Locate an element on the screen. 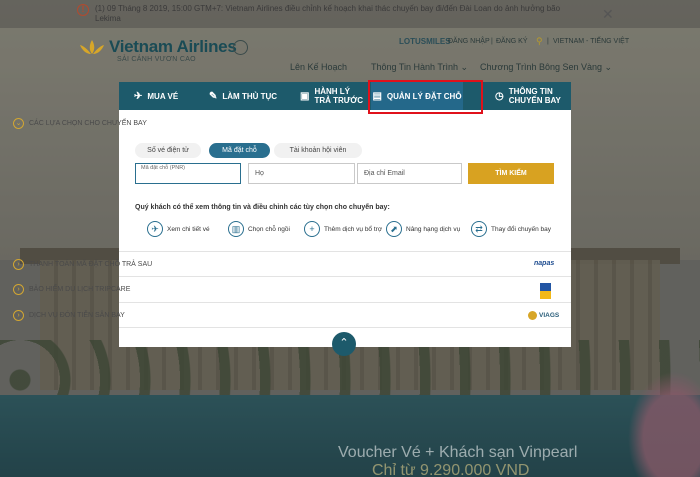 The height and width of the screenshot is (477, 700). insurance-header: › BẢO HIỂM DU LỊCH TRIPCARE is located at coordinates (71, 289).